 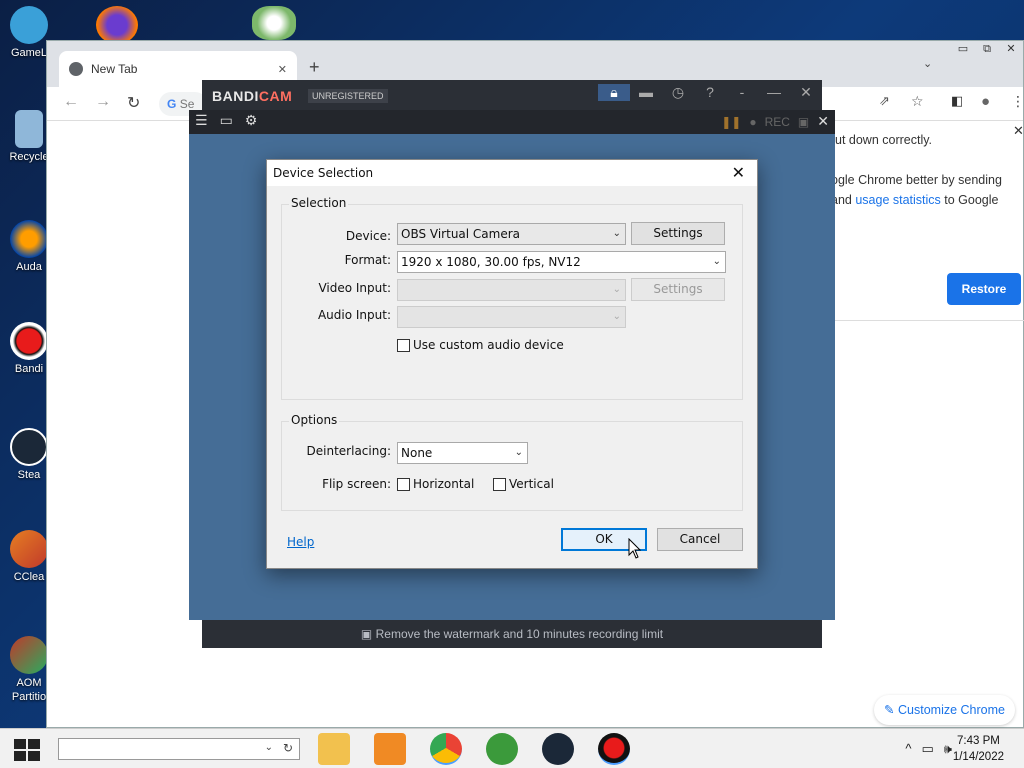 I want to click on window-icon: ▭, so click(x=226, y=120).